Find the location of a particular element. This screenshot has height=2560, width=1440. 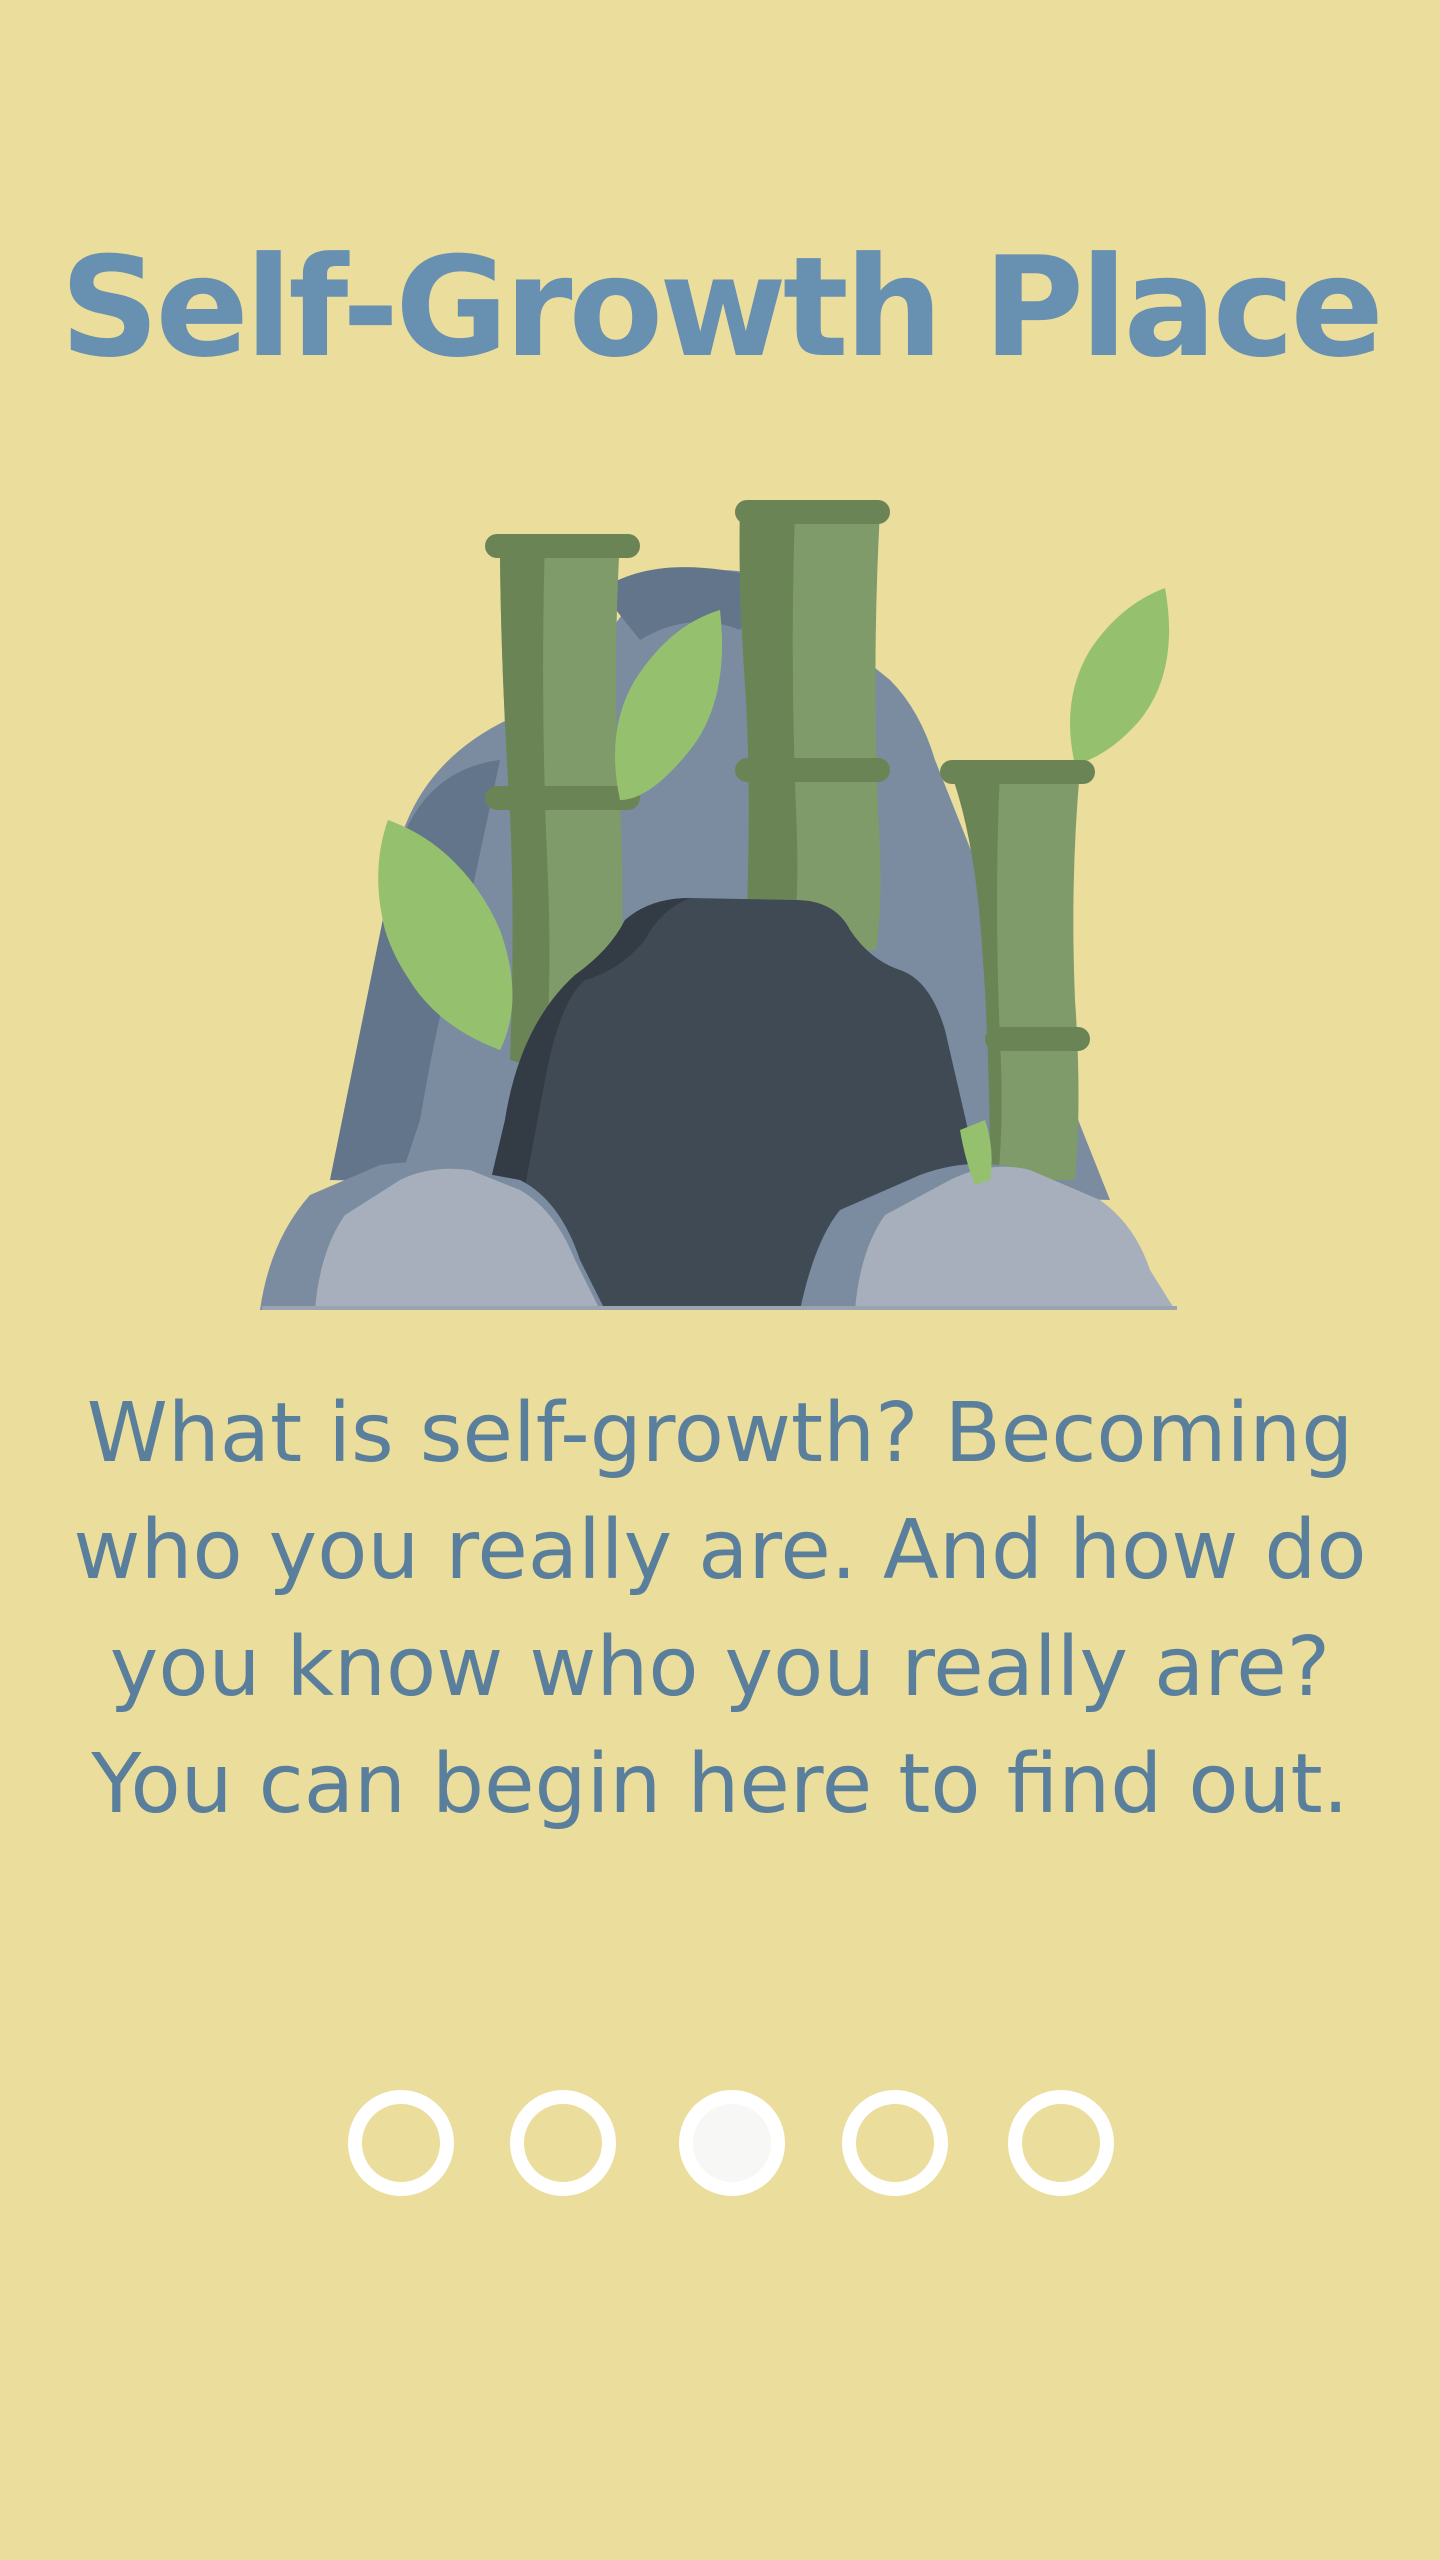

page-dot-3-active is located at coordinates (732, 2143).